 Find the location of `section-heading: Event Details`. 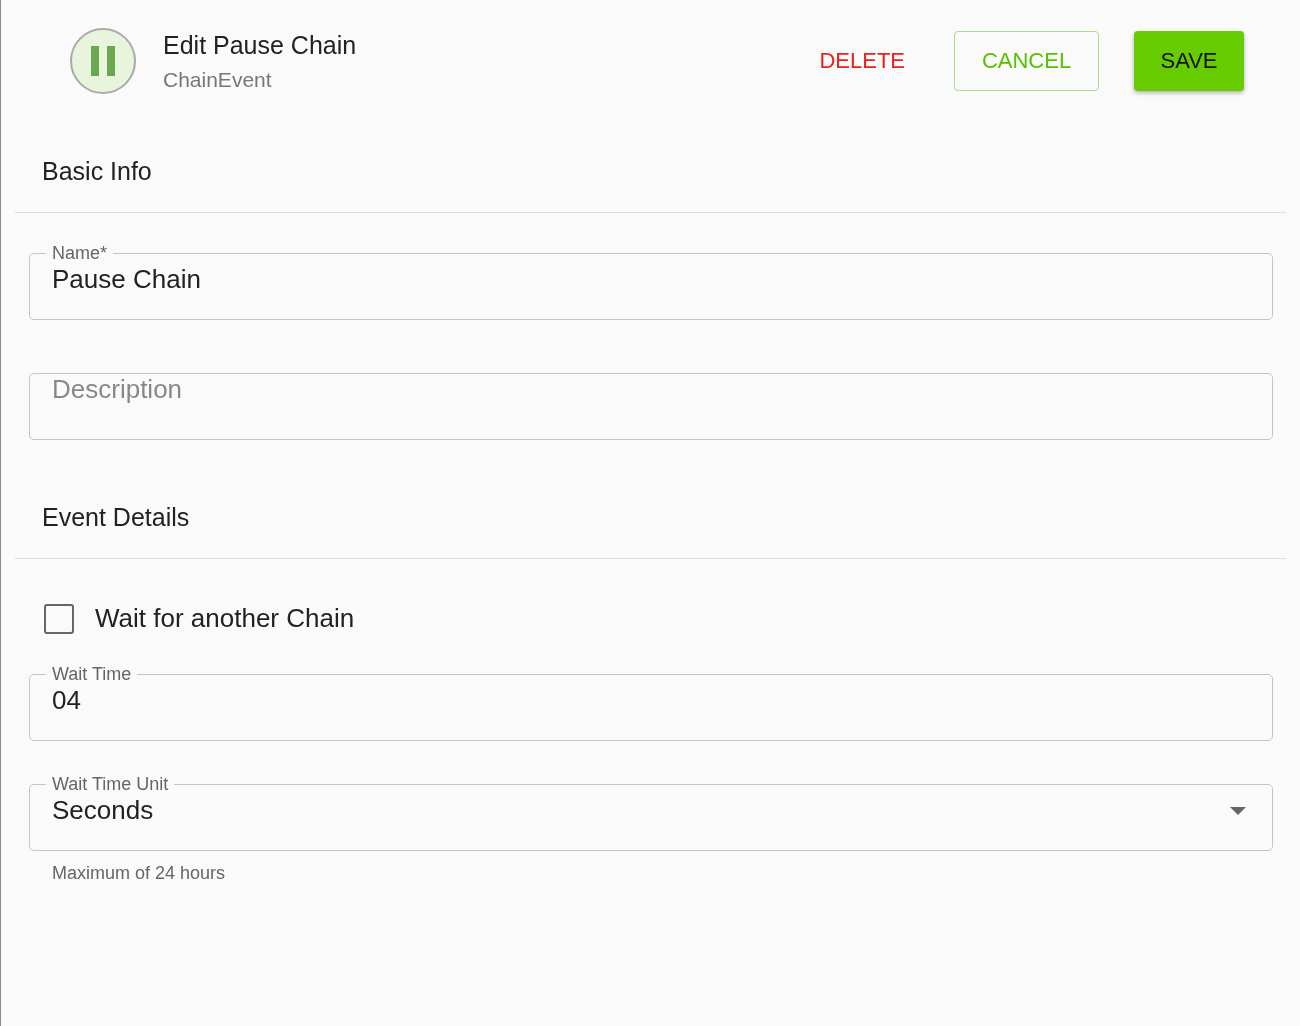

section-heading: Event Details is located at coordinates (116, 517).